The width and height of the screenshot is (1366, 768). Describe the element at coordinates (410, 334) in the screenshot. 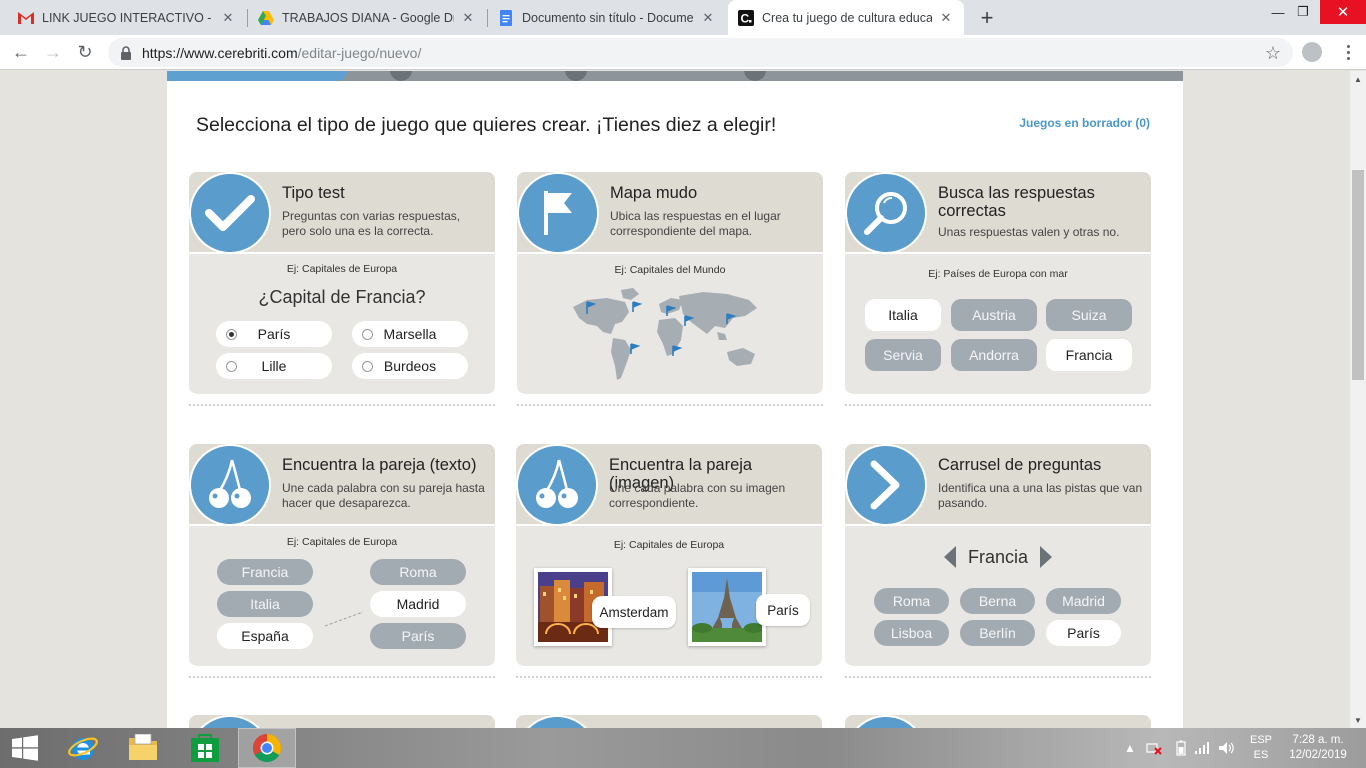

I see `answer-option: Marsella` at that location.